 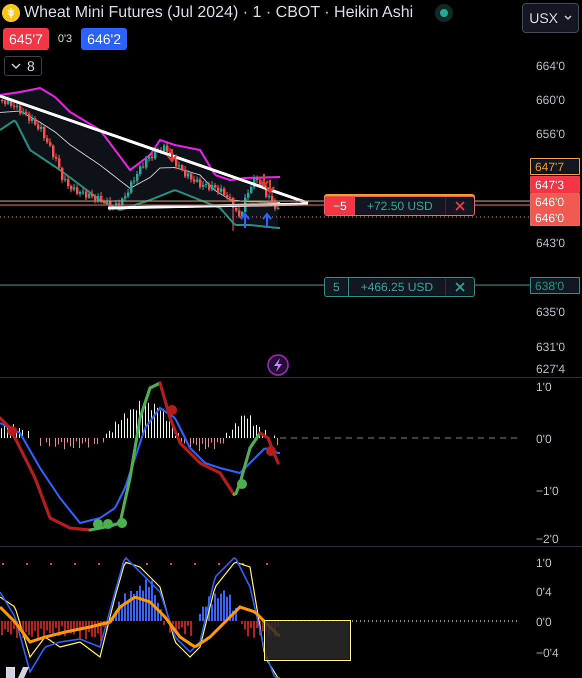 What do you see at coordinates (550, 18) in the screenshot?
I see `currency-dropdown: USX` at bounding box center [550, 18].